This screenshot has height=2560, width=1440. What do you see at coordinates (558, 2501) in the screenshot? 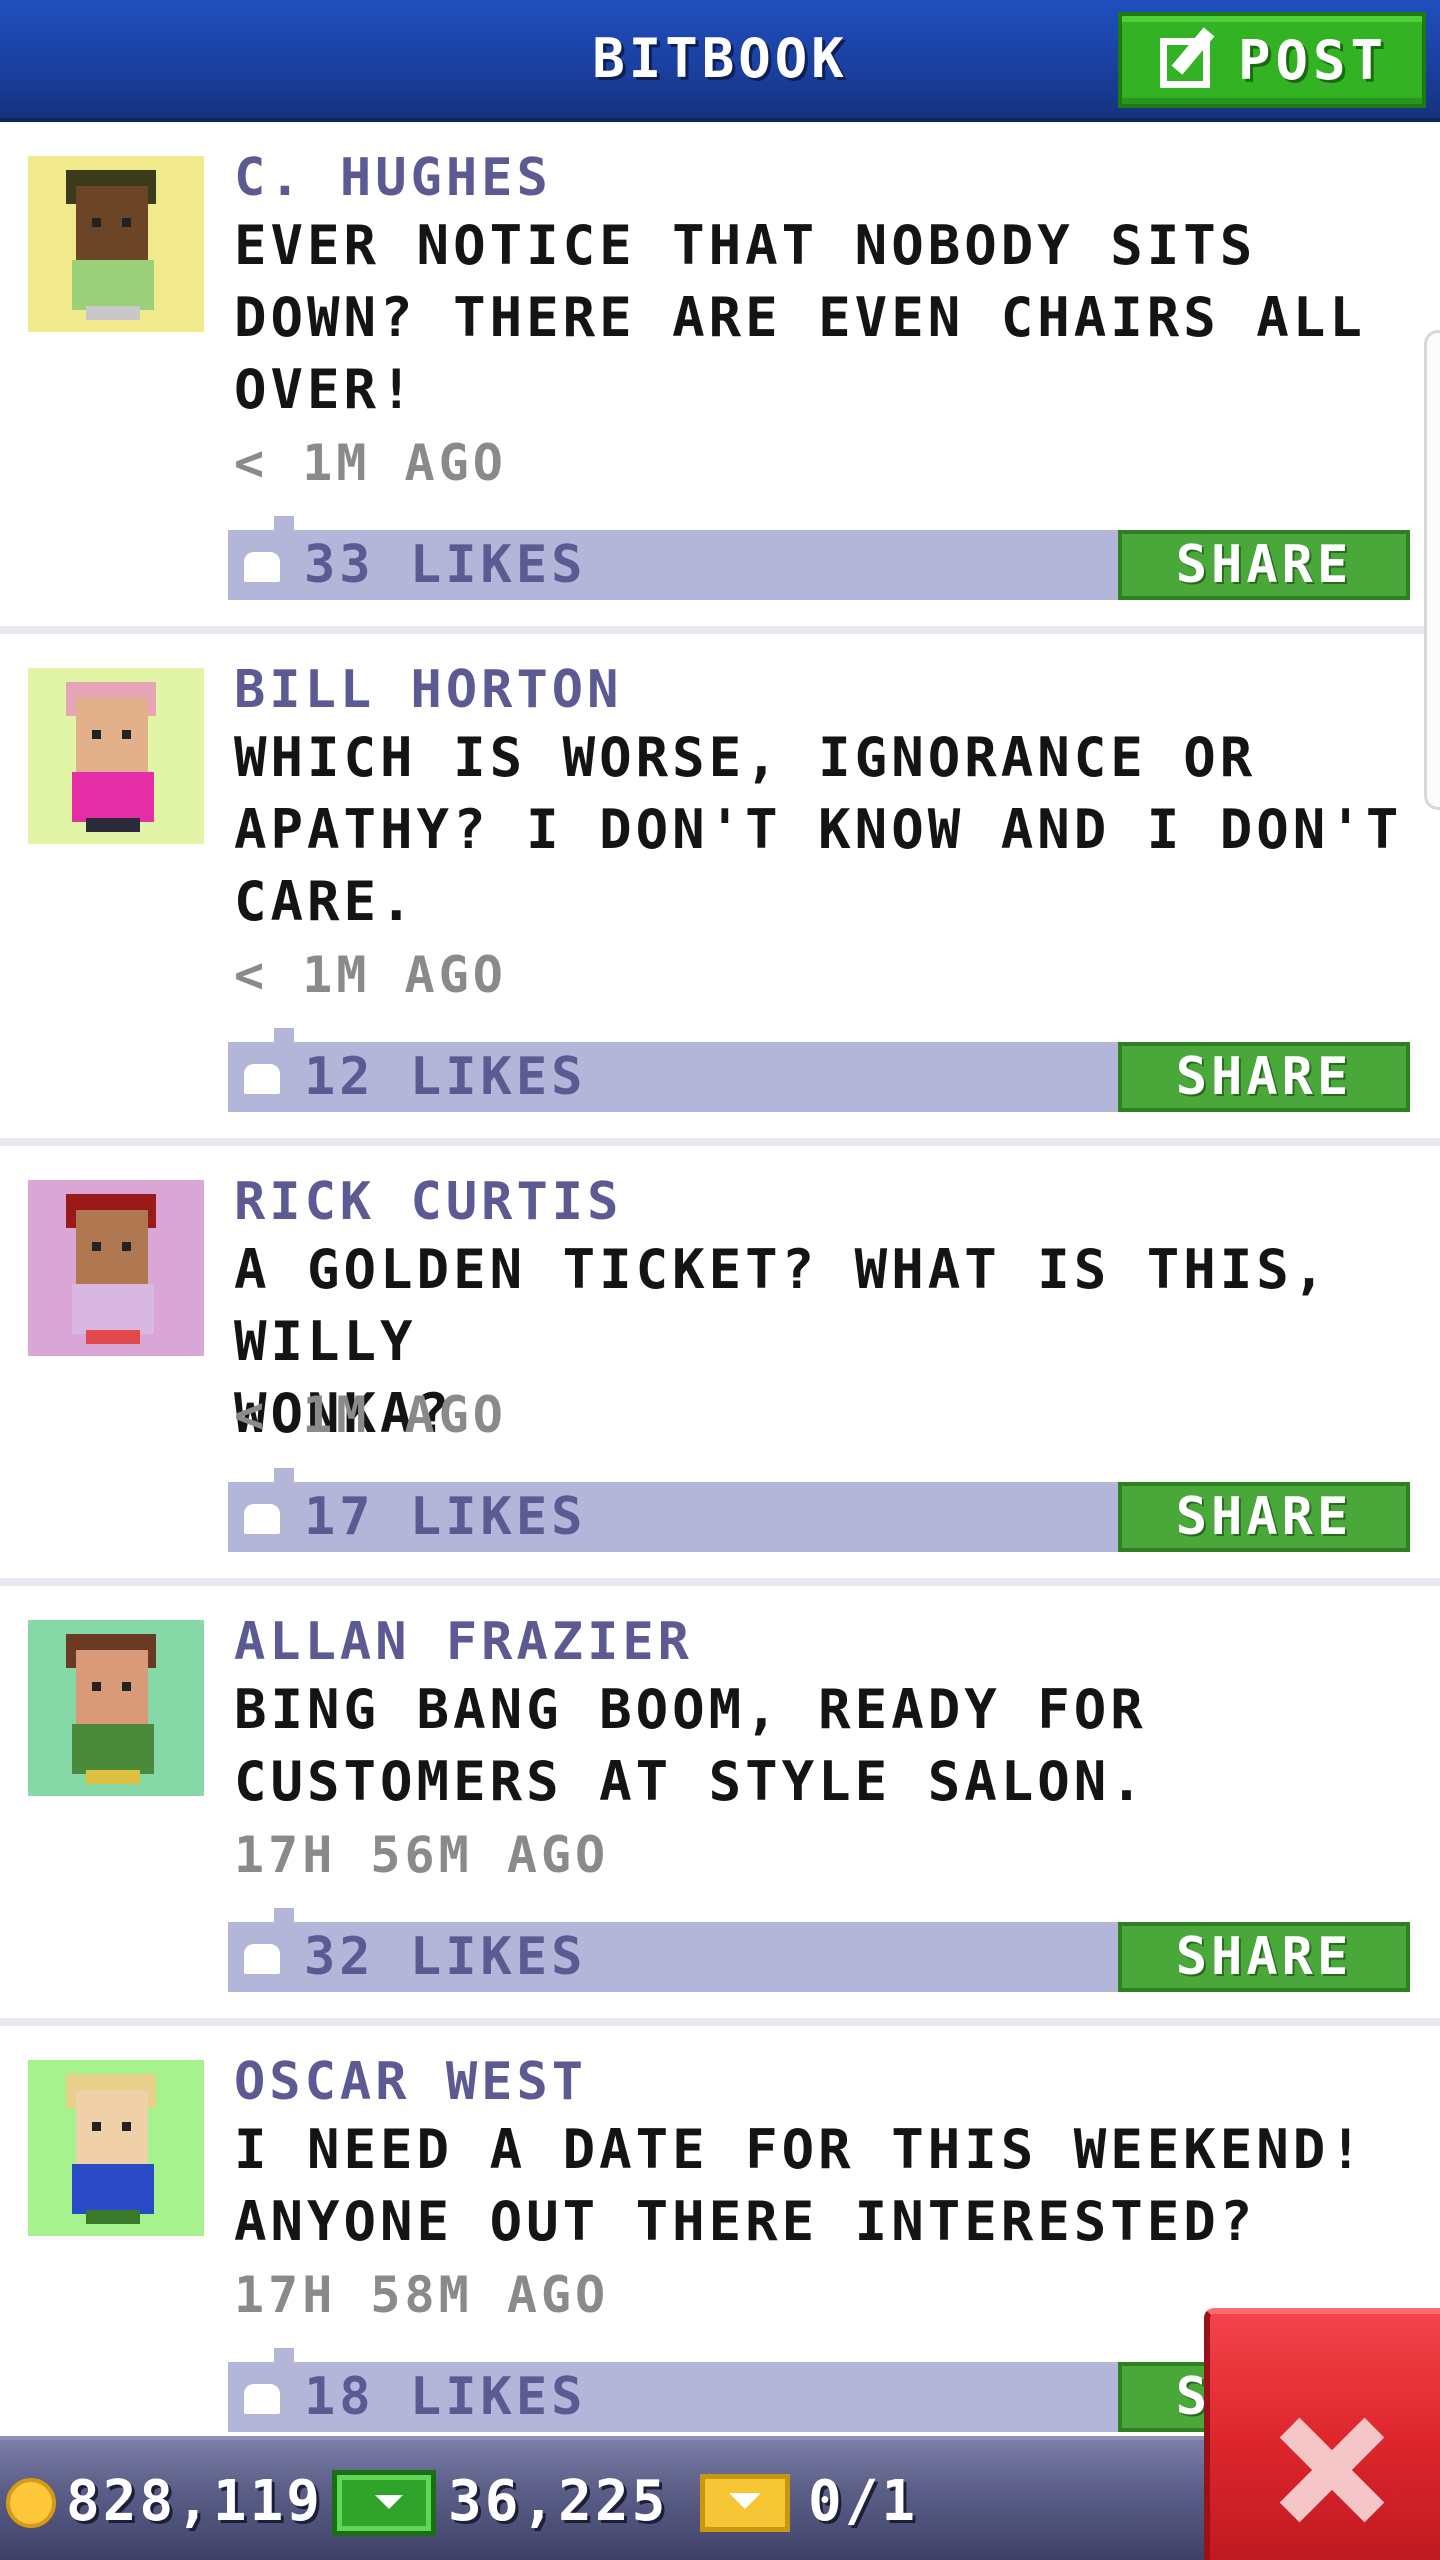
I see `bux-count: 36,225` at bounding box center [558, 2501].